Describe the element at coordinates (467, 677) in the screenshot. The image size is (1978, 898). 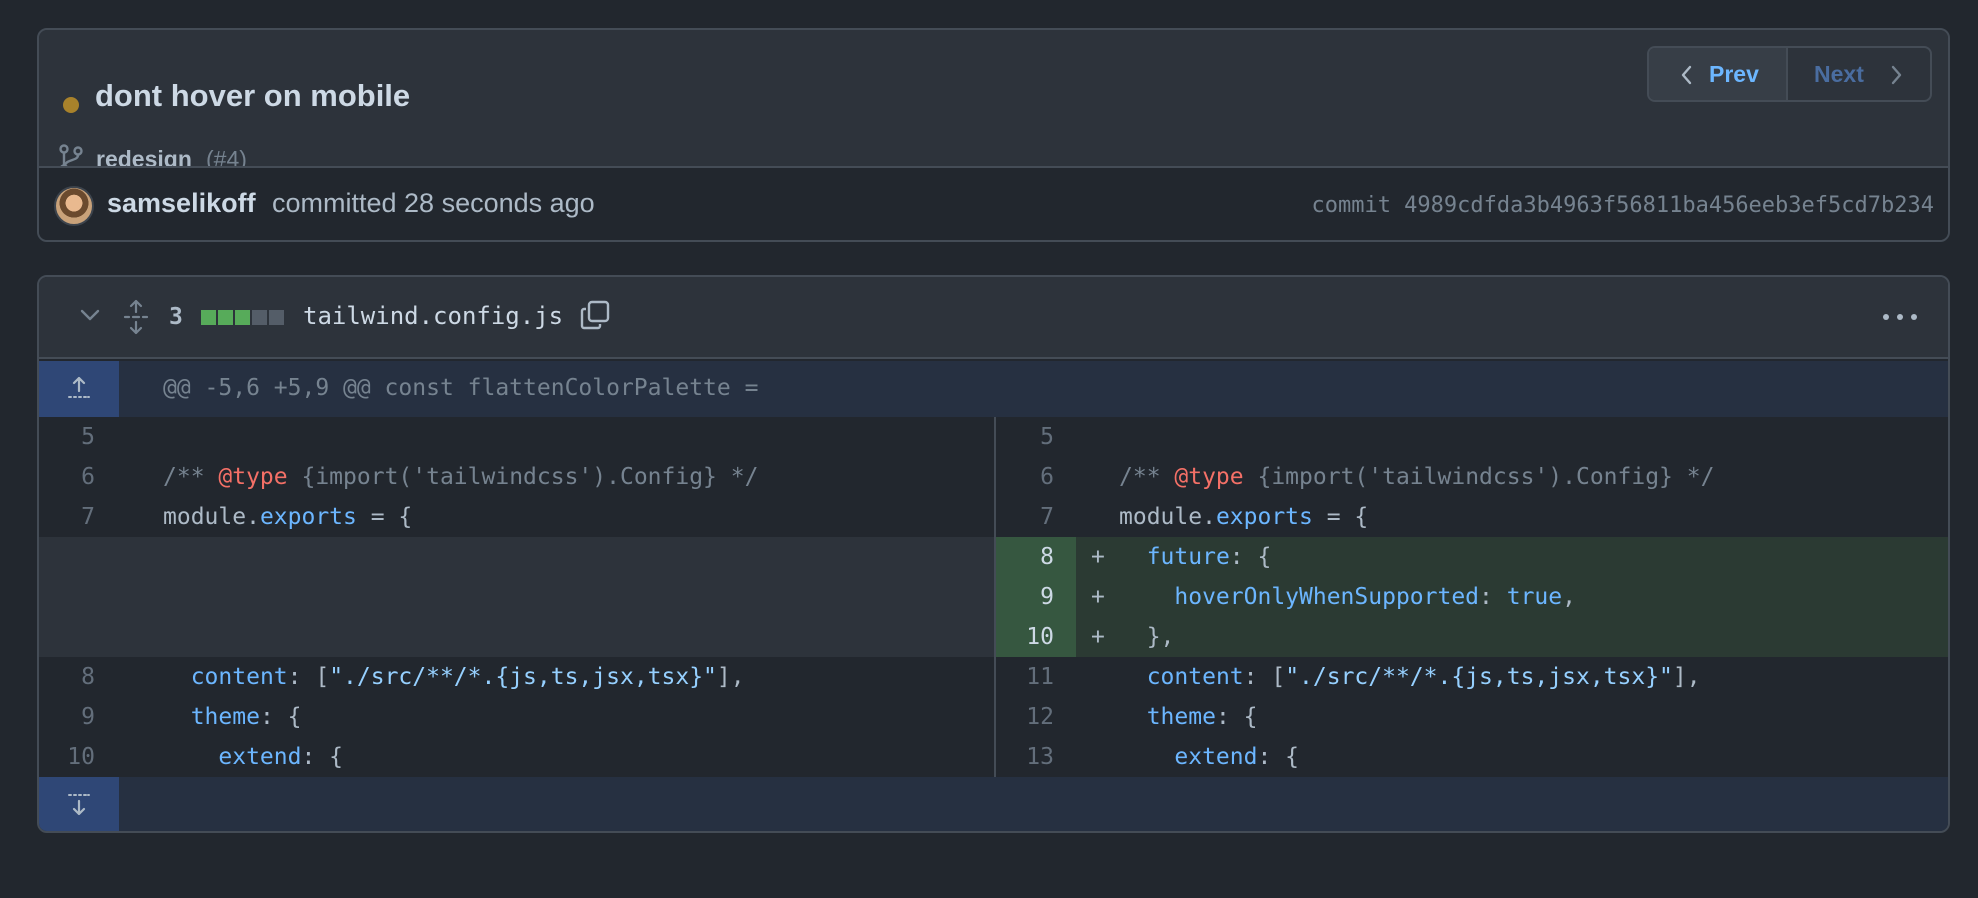
I see `left-code: content: ["./src/**/*.{js,ts,jsx,tsx}"],` at that location.